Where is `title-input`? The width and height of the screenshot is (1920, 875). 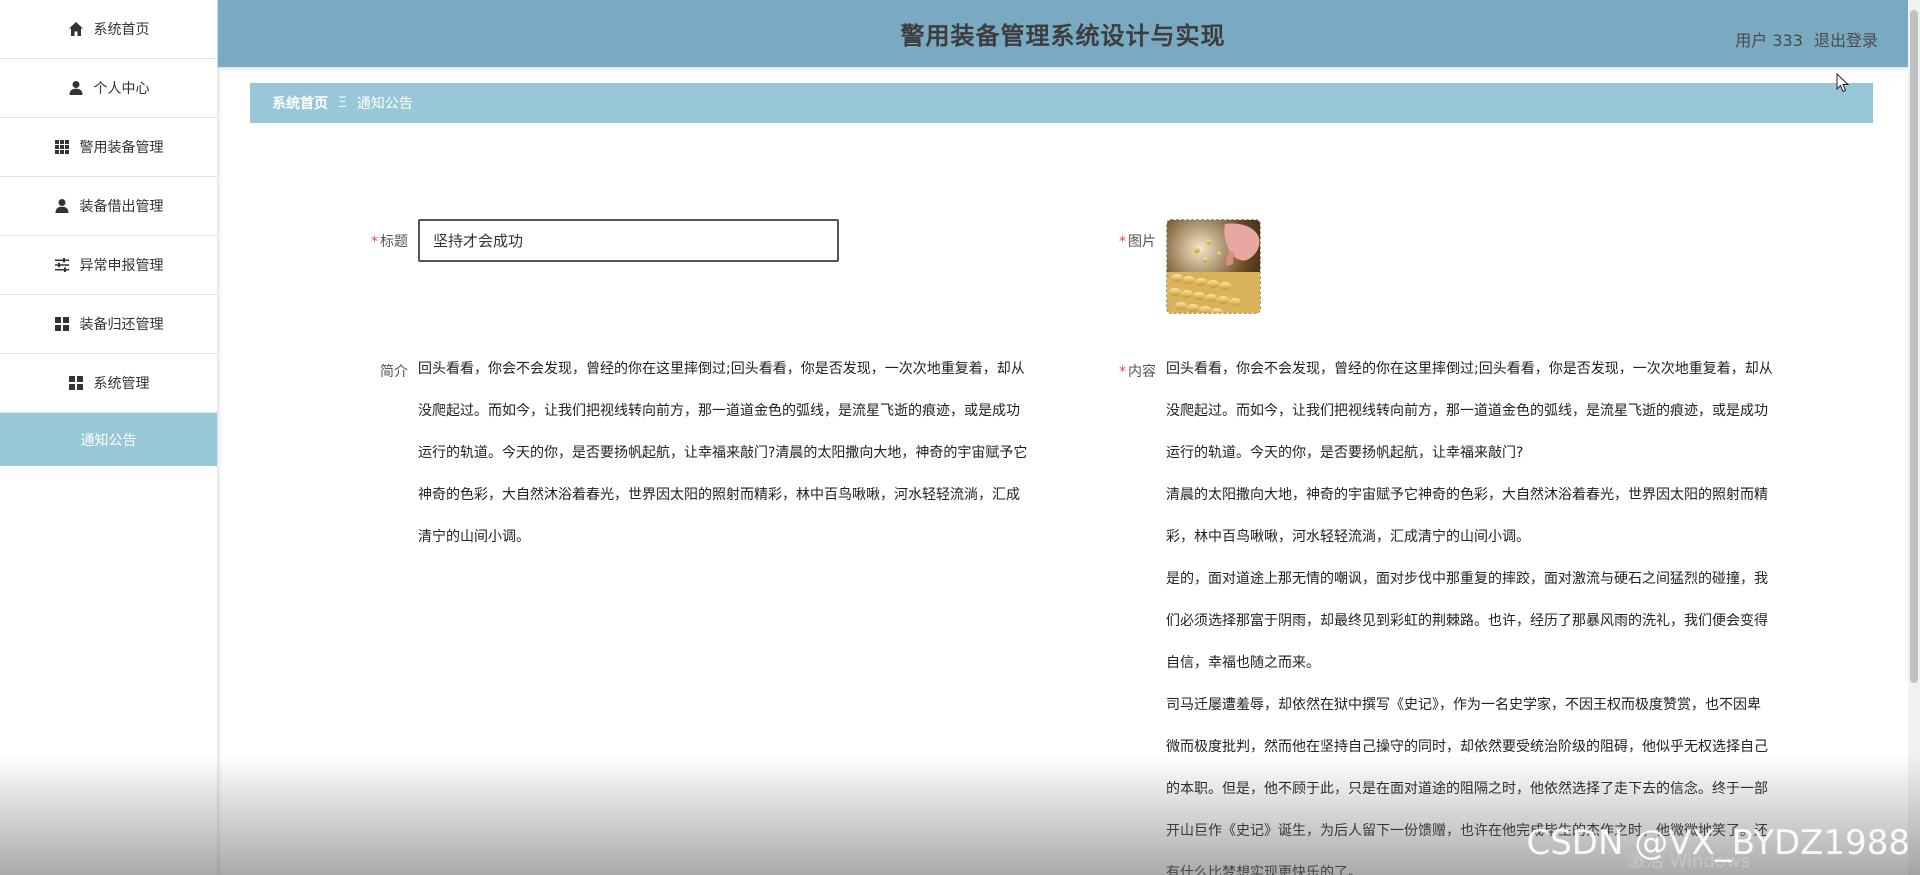
title-input is located at coordinates (628, 240).